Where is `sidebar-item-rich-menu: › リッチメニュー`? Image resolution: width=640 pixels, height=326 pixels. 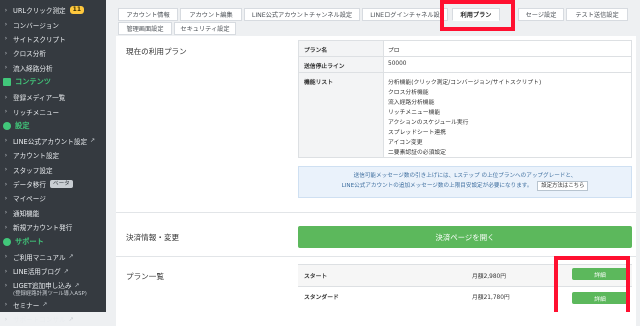
sidebar-item-rich-menu: › リッチメニュー is located at coordinates (53, 111).